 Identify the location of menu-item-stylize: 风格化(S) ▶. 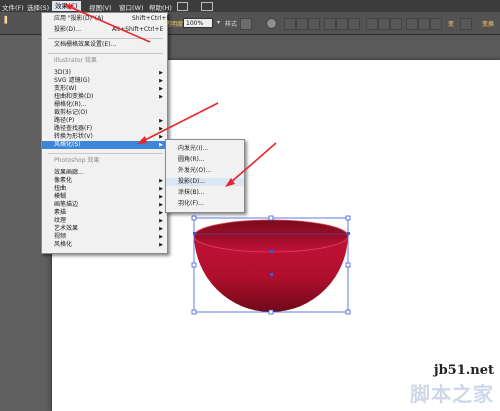
(104, 145).